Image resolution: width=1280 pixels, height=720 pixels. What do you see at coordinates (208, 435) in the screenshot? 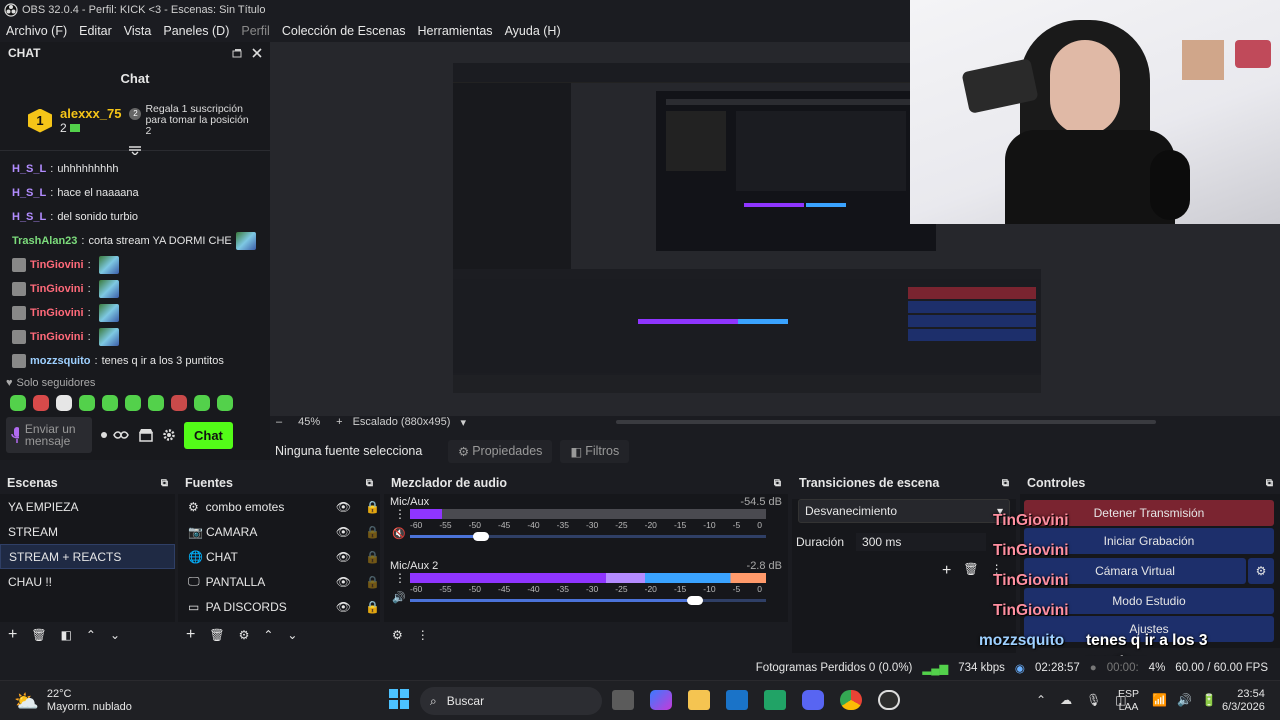
I see `send-chat-button: Chat` at bounding box center [208, 435].